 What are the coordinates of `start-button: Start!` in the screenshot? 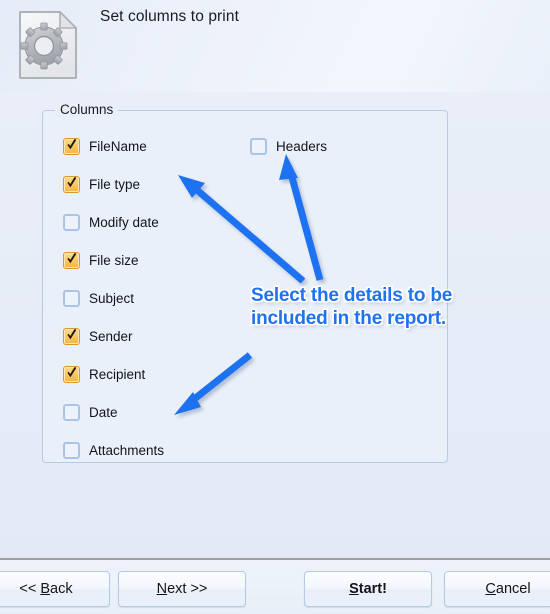 It's located at (368, 589).